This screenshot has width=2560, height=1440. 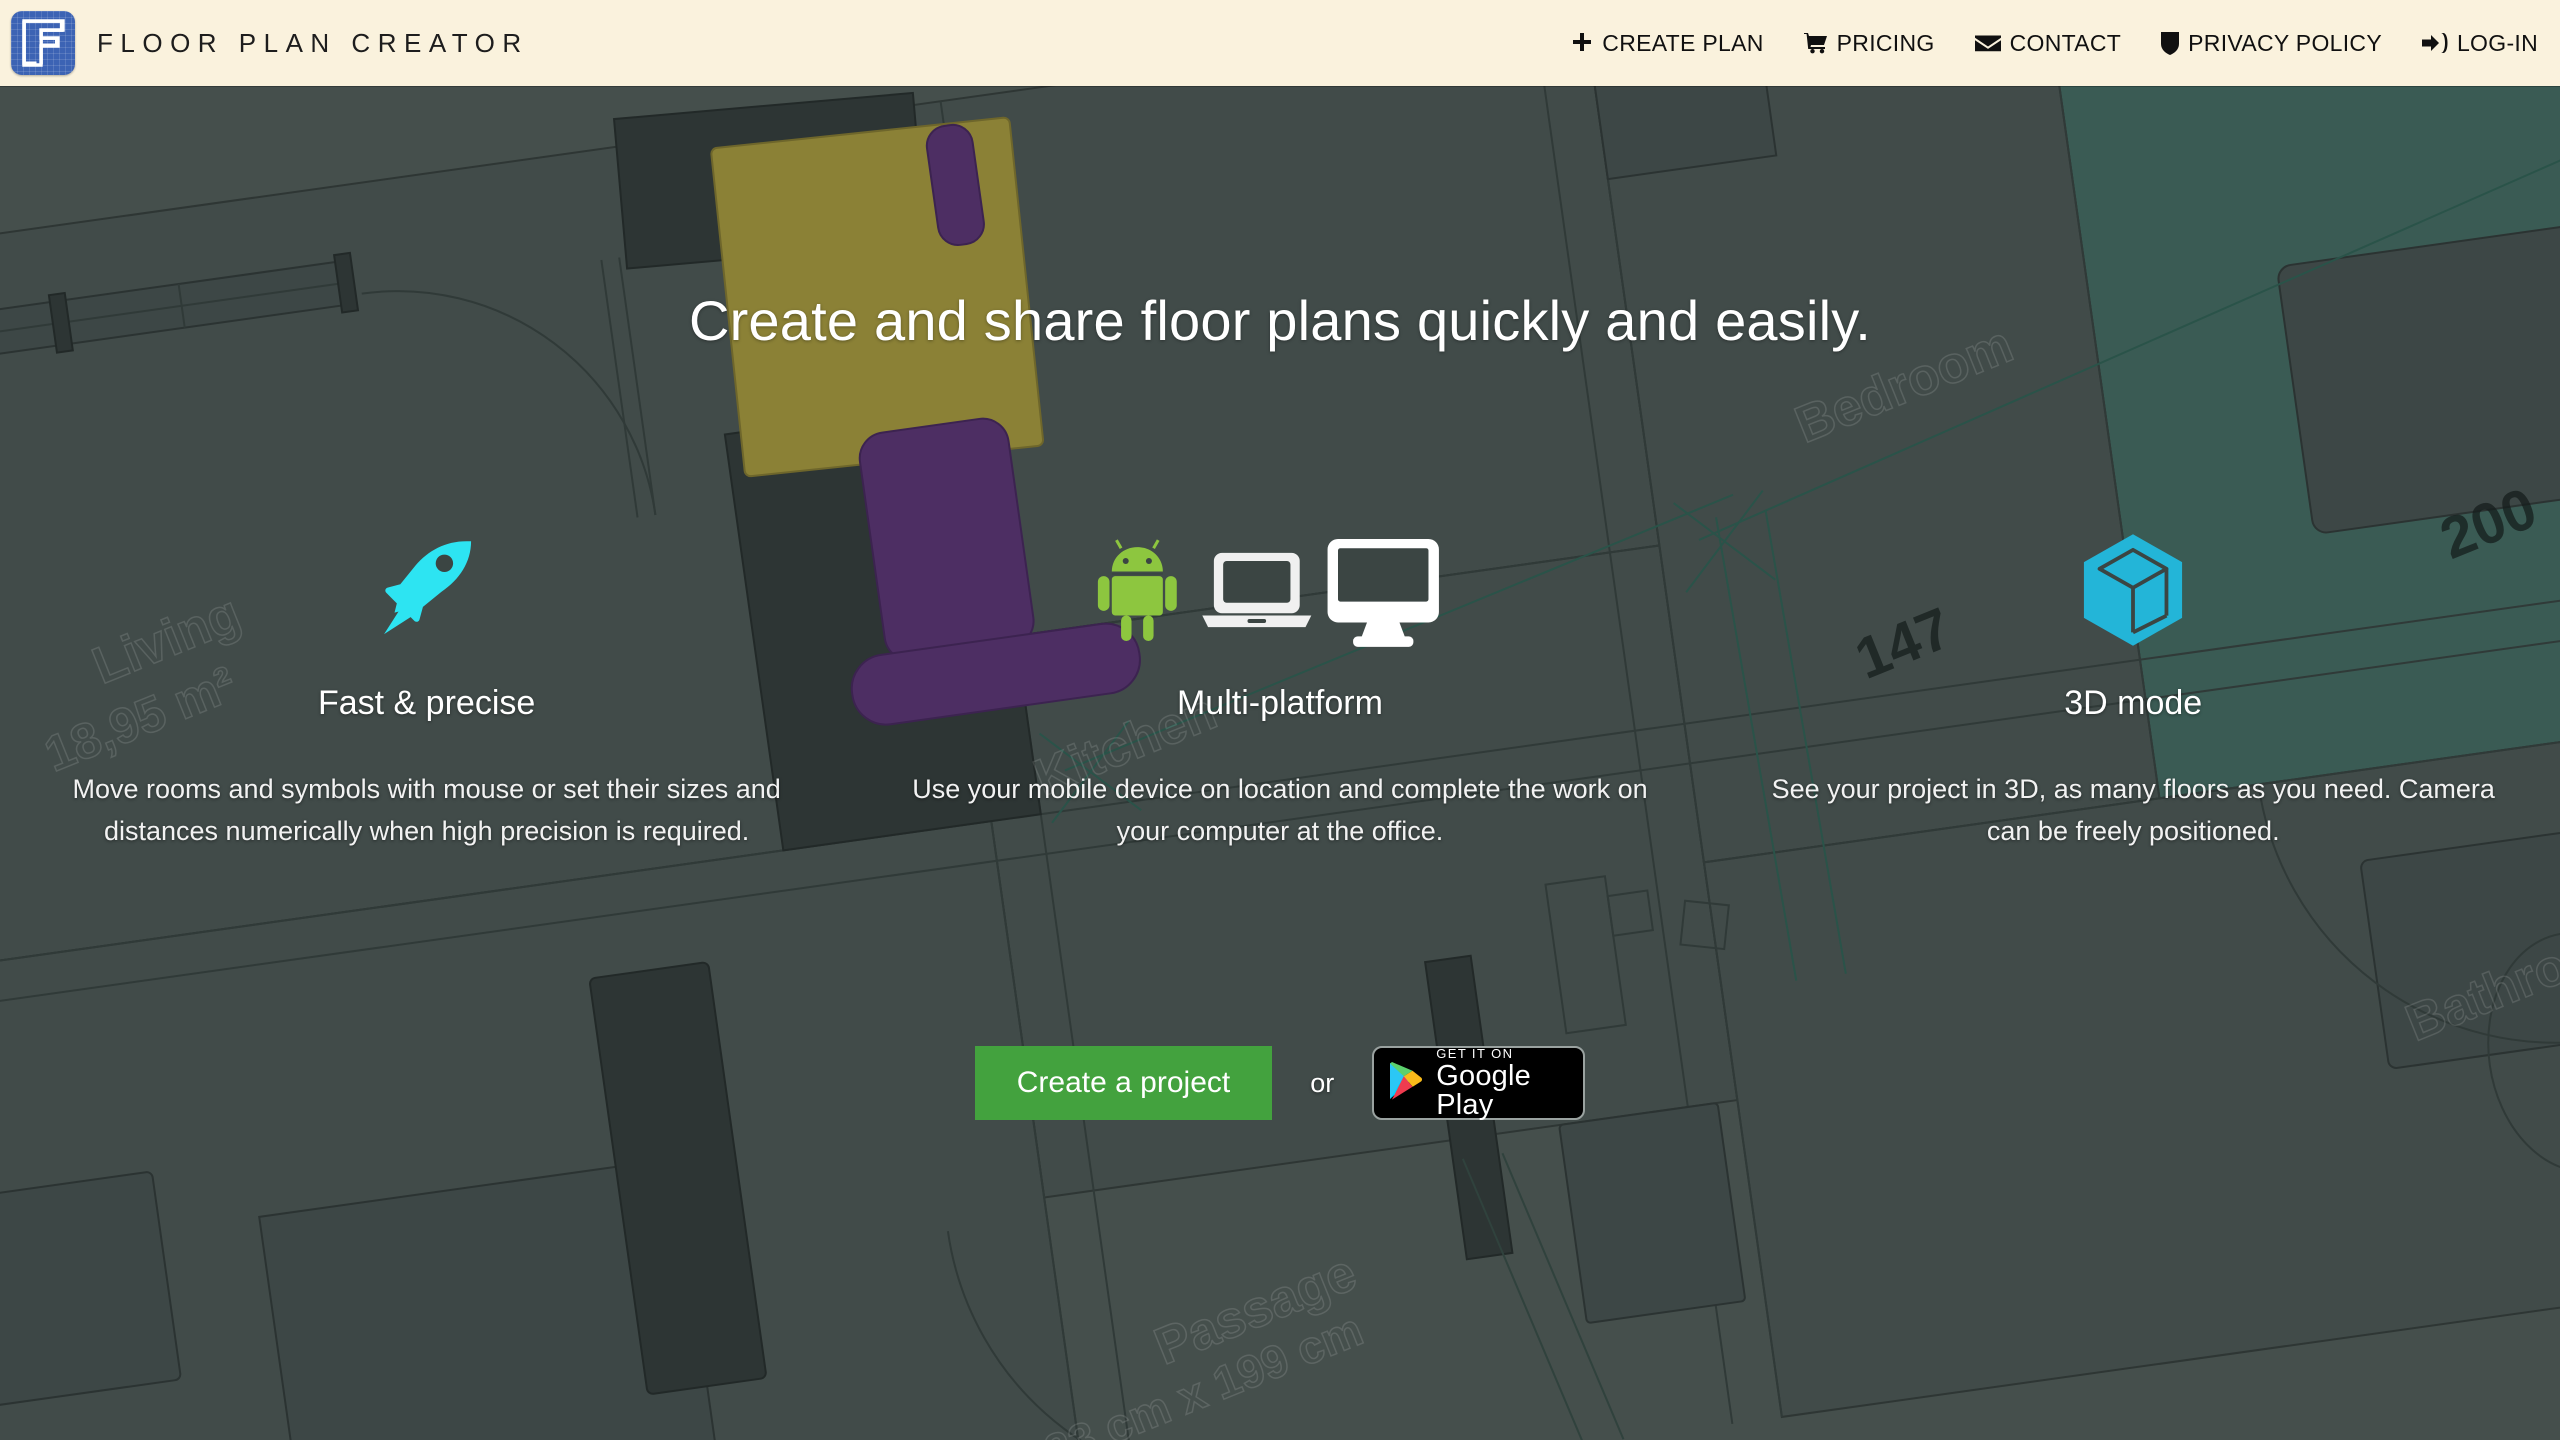 What do you see at coordinates (426, 703) in the screenshot?
I see `feature-title: Fast & precise` at bounding box center [426, 703].